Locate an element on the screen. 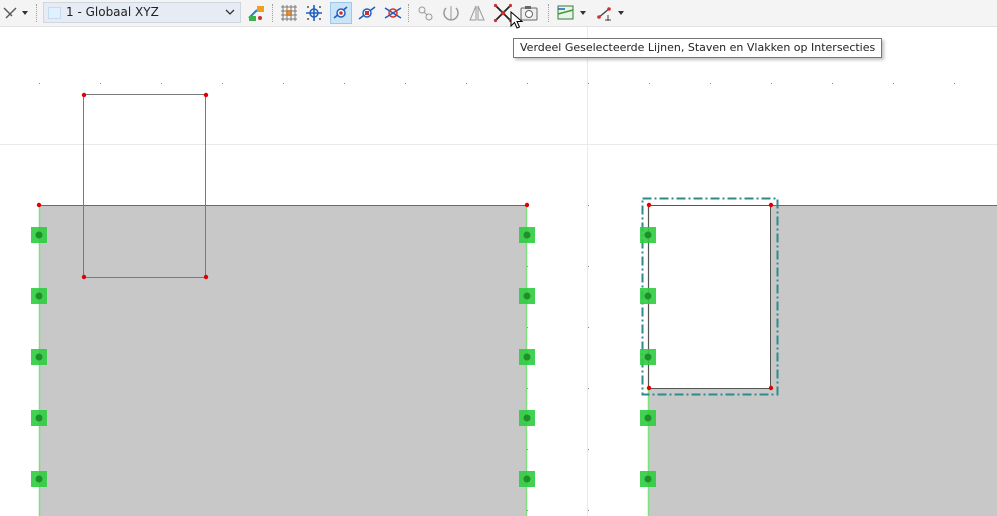 This screenshot has height=516, width=997. snap-intersection-icon is located at coordinates (393, 13).